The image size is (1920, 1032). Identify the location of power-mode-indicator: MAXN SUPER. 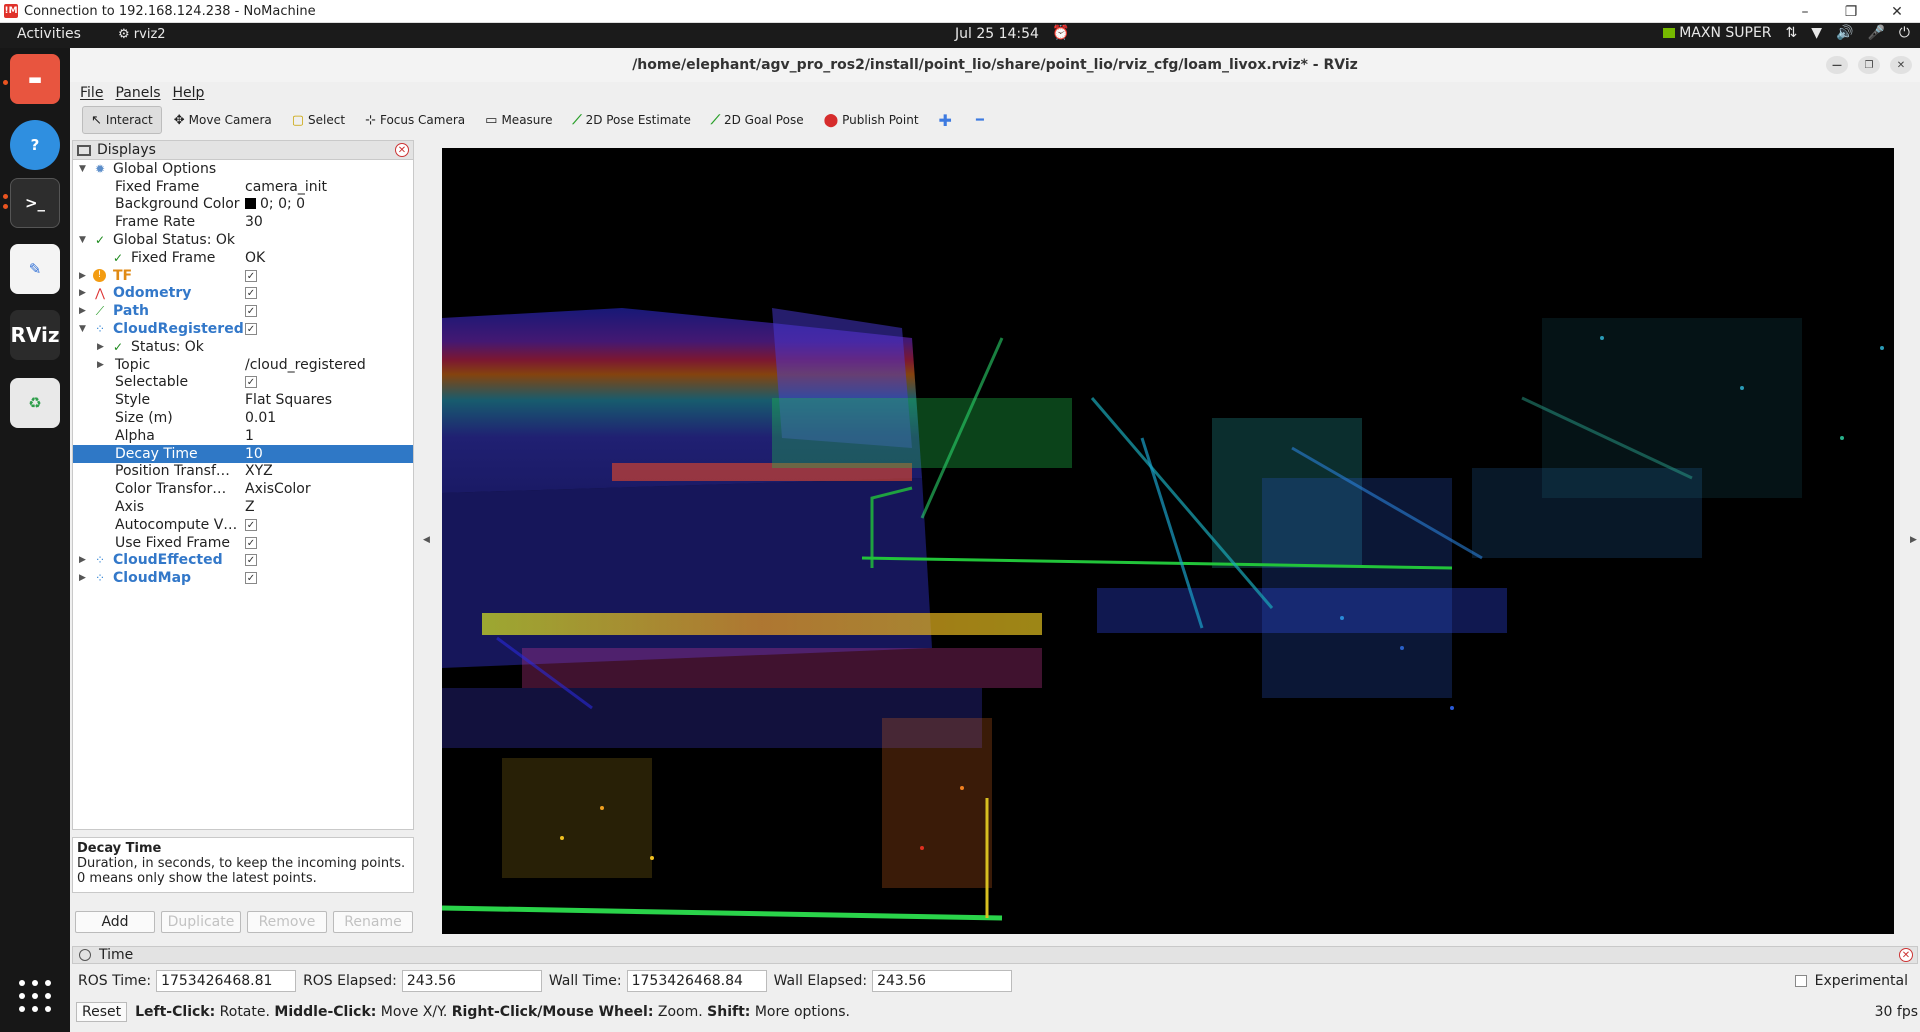
(1717, 33).